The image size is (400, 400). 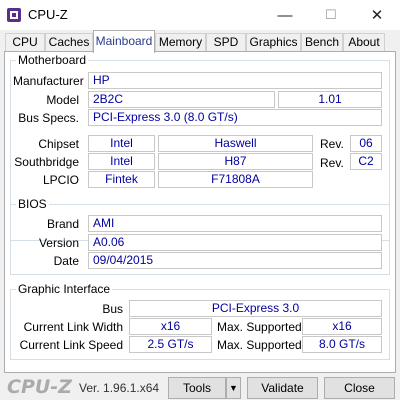 I want to click on tools-dropdown-button: ▼, so click(x=233, y=388).